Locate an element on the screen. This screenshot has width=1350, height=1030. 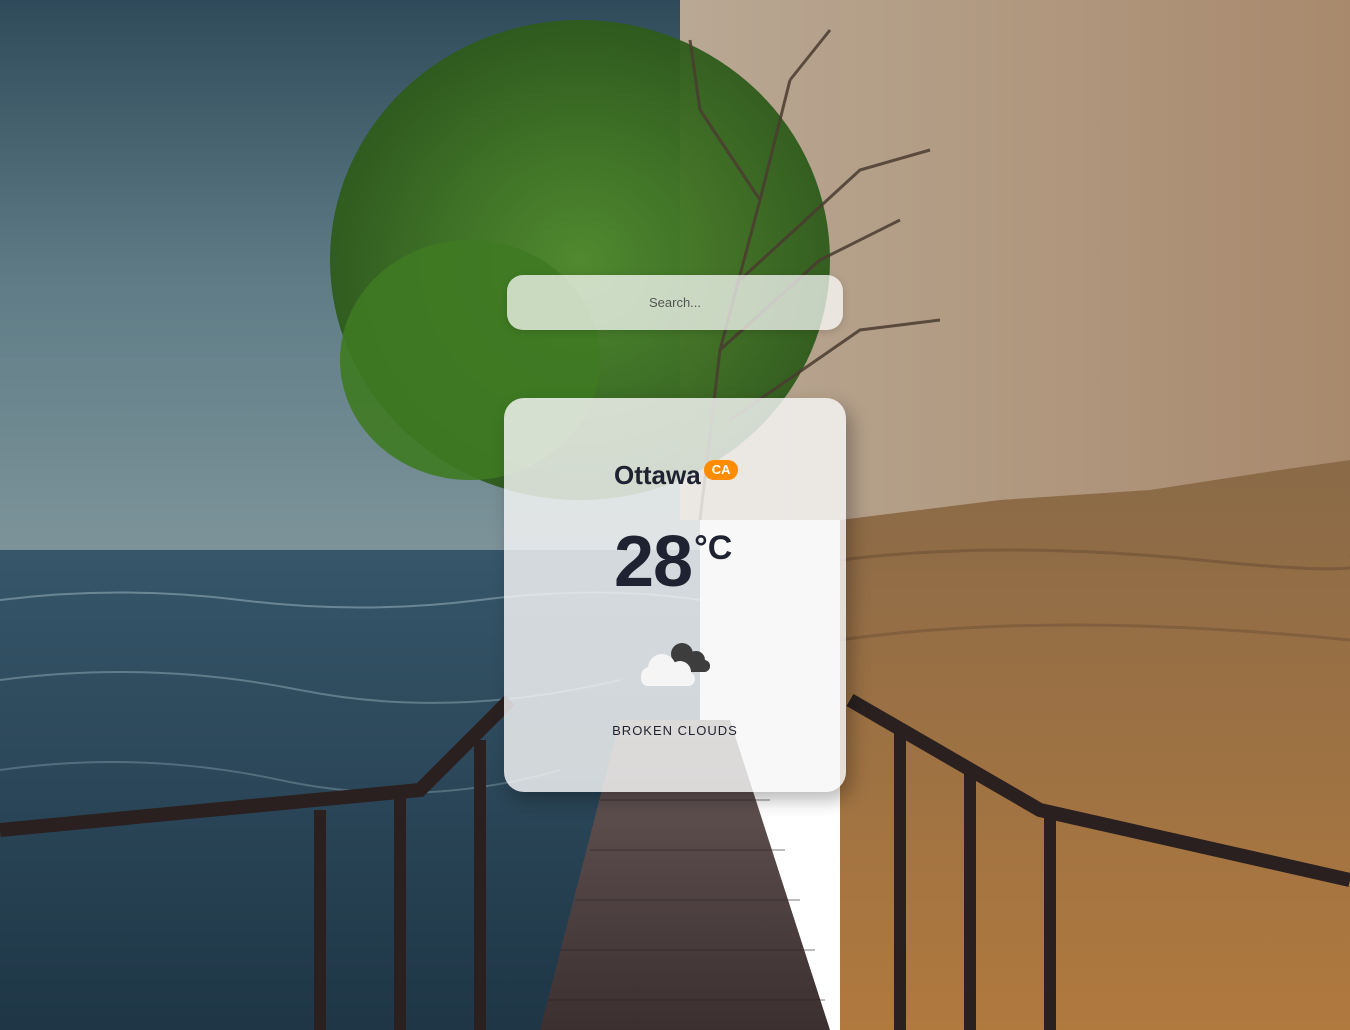
broken-clouds-icon is located at coordinates (676, 665).